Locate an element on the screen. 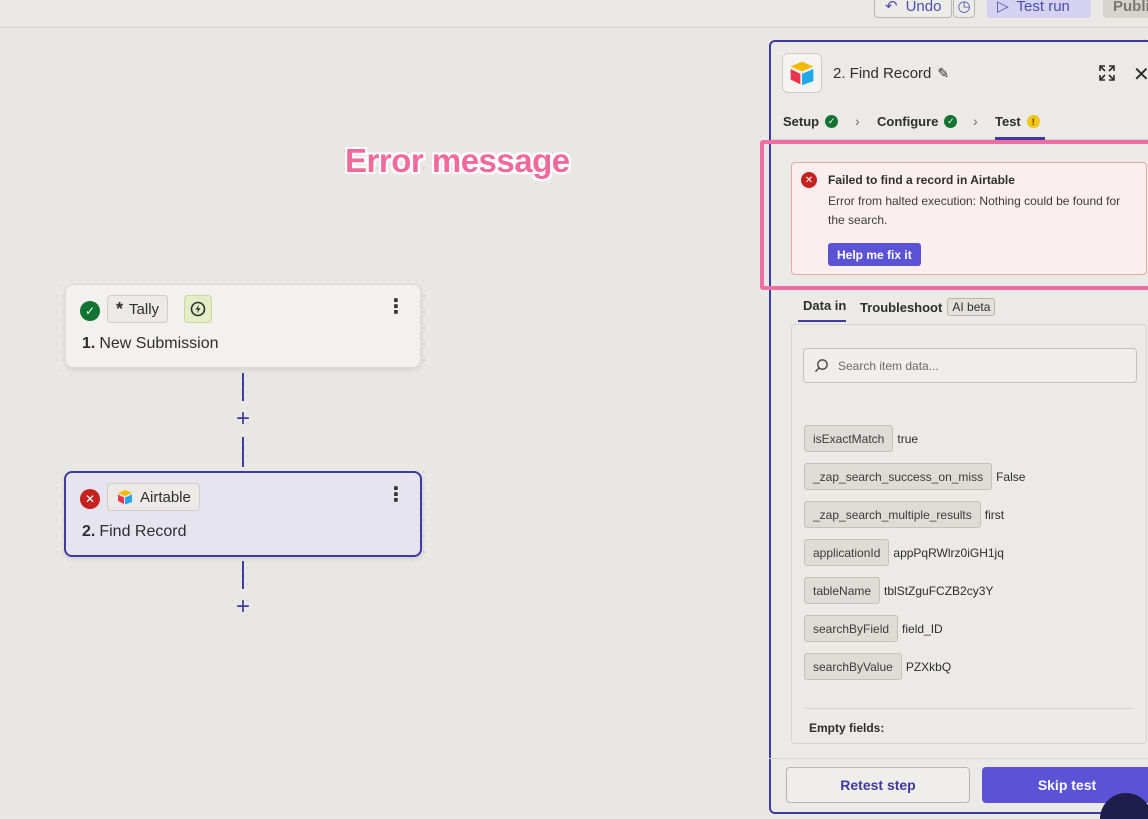  app-chip-tally: * Tally is located at coordinates (138, 309).